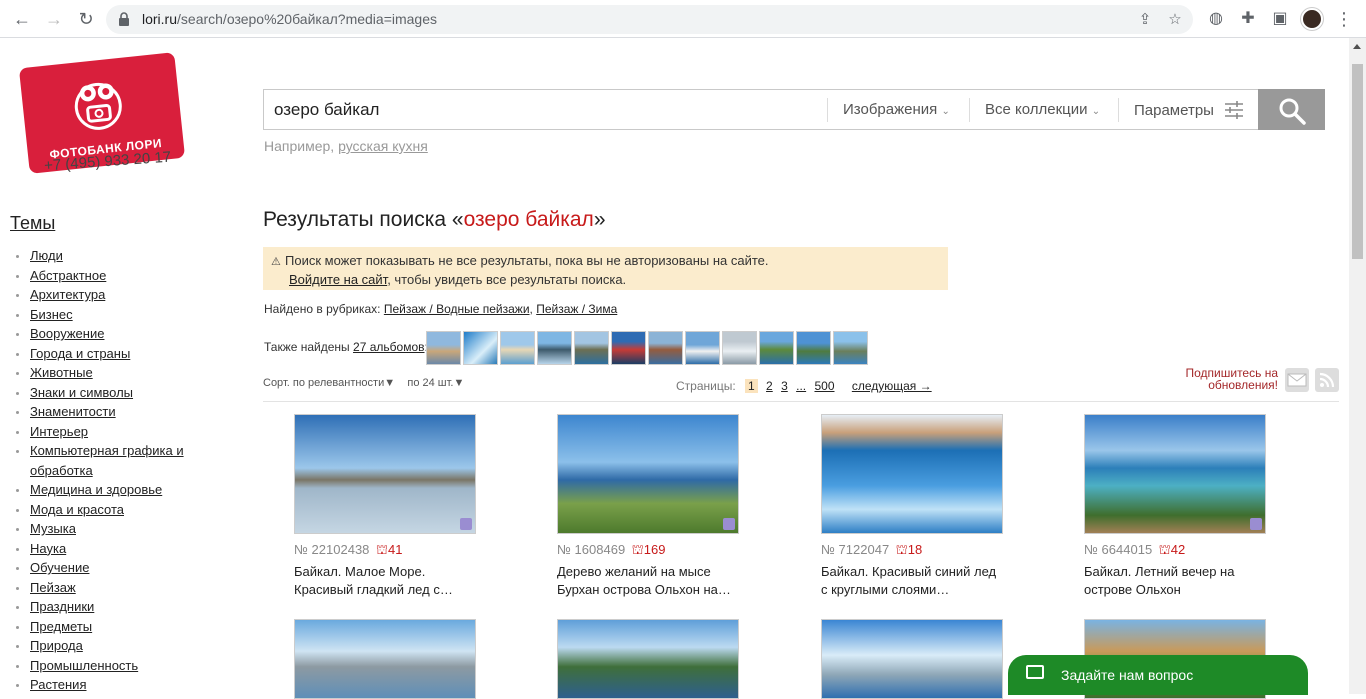 This screenshot has width=1366, height=699. I want to click on page-link: 3, so click(784, 386).